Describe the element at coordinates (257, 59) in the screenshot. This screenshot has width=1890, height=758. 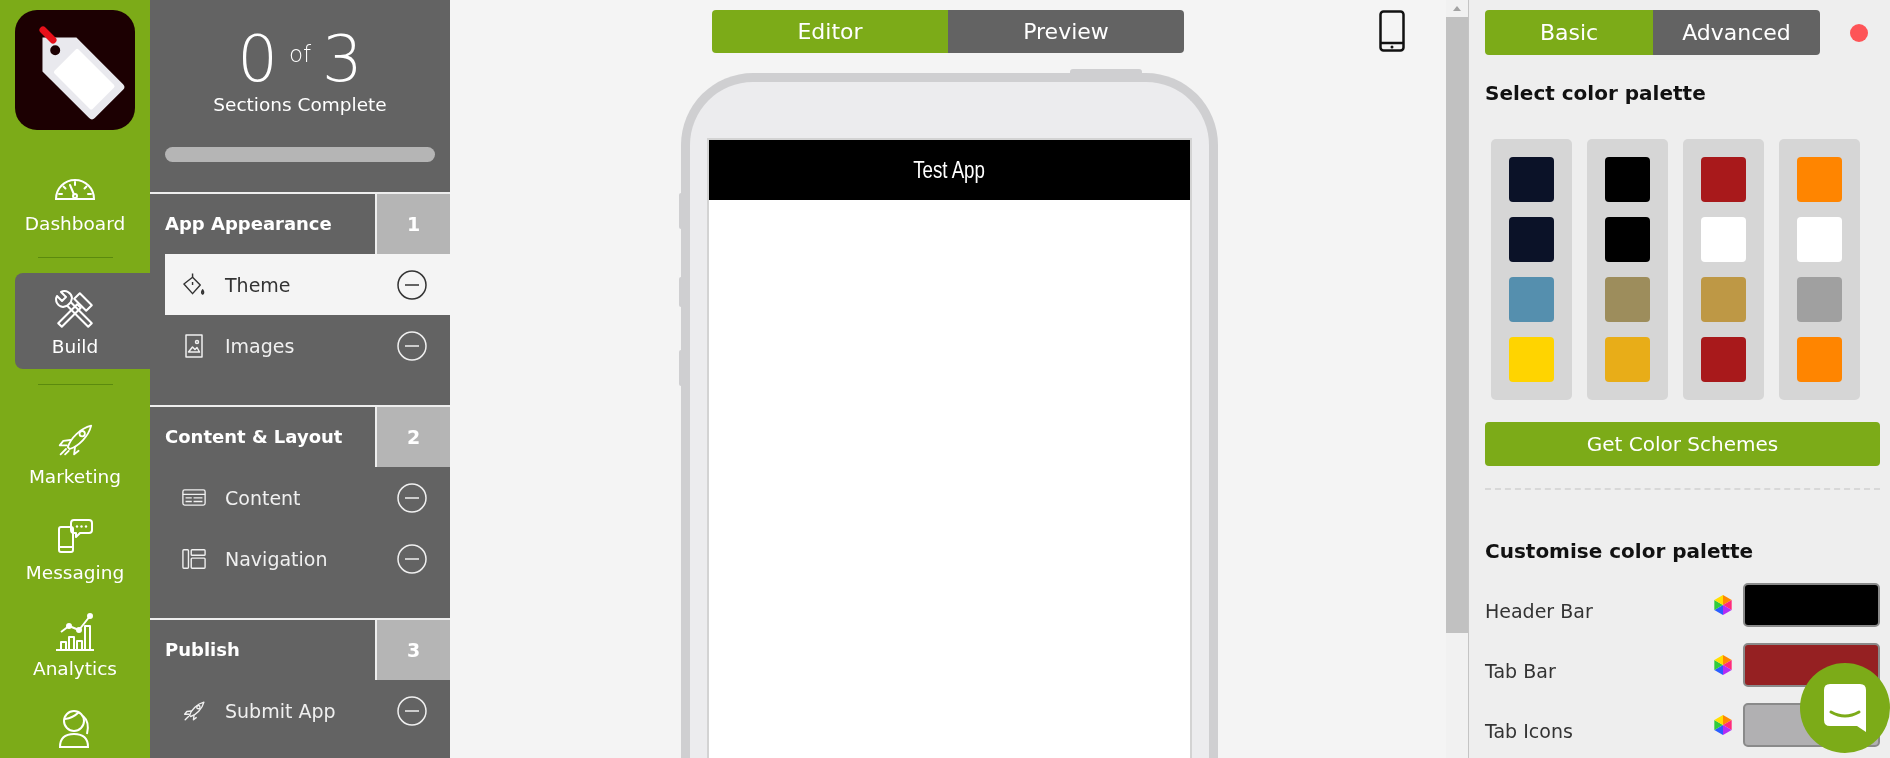
I see `completed-count: 0` at that location.